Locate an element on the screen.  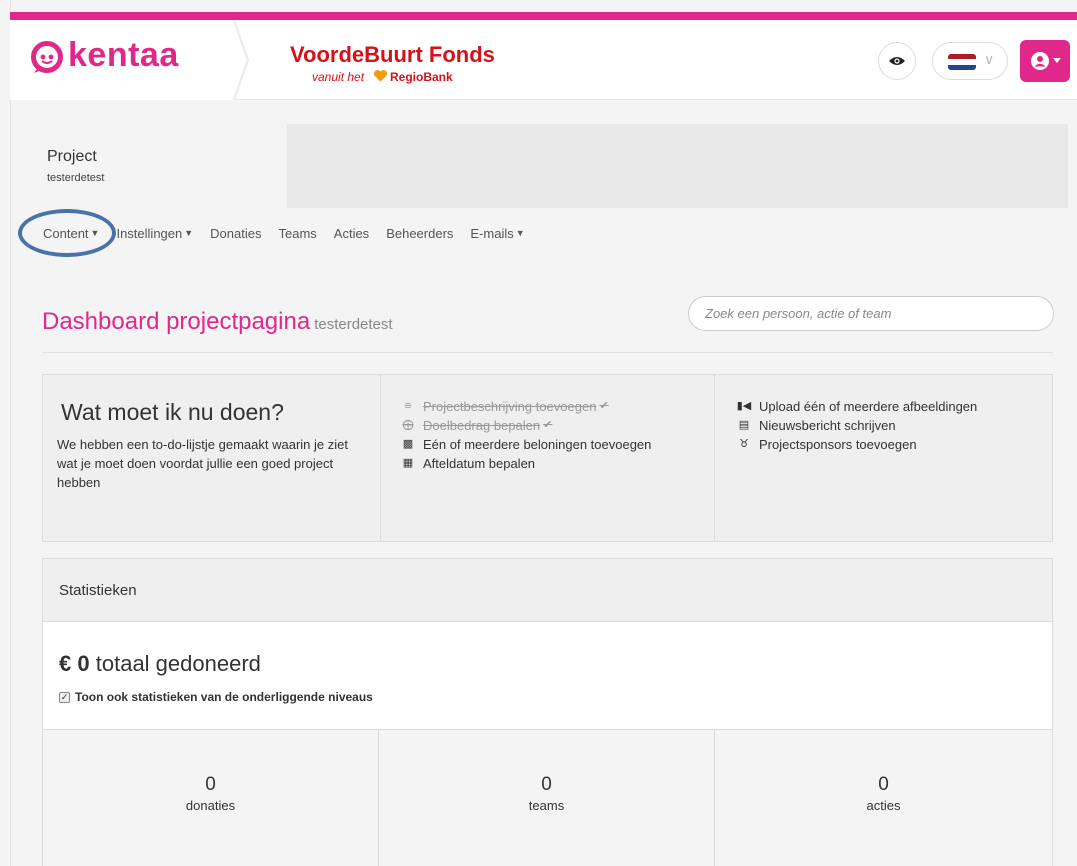
eye-icon is located at coordinates (897, 61).